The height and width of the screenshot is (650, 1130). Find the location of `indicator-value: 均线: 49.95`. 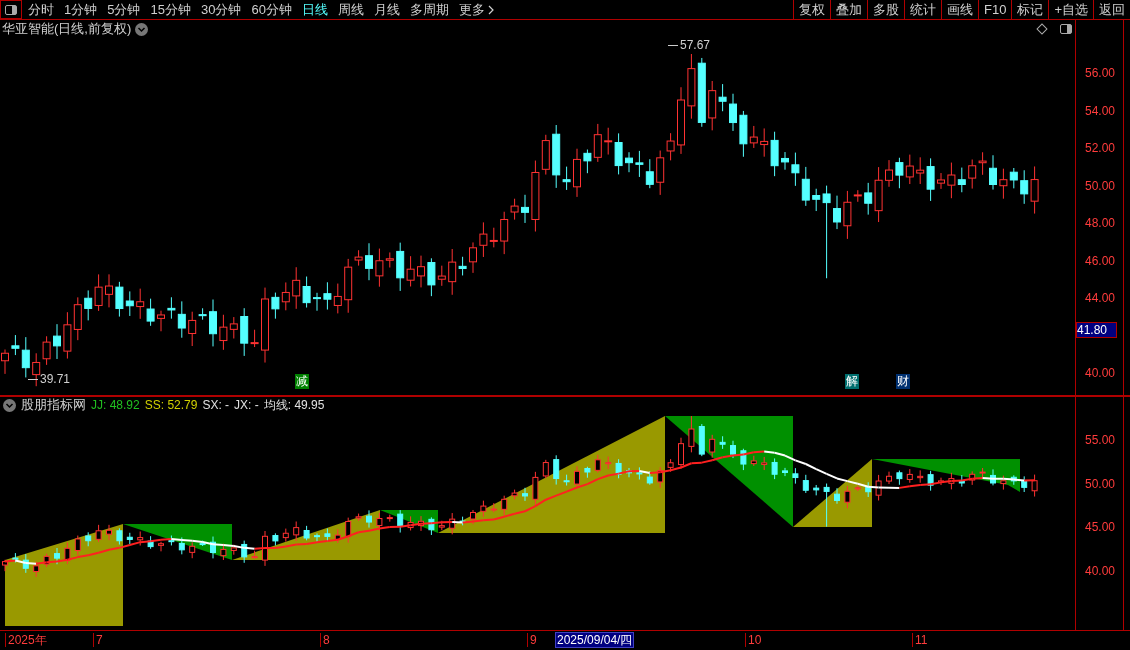

indicator-value: 均线: 49.95 is located at coordinates (294, 405).